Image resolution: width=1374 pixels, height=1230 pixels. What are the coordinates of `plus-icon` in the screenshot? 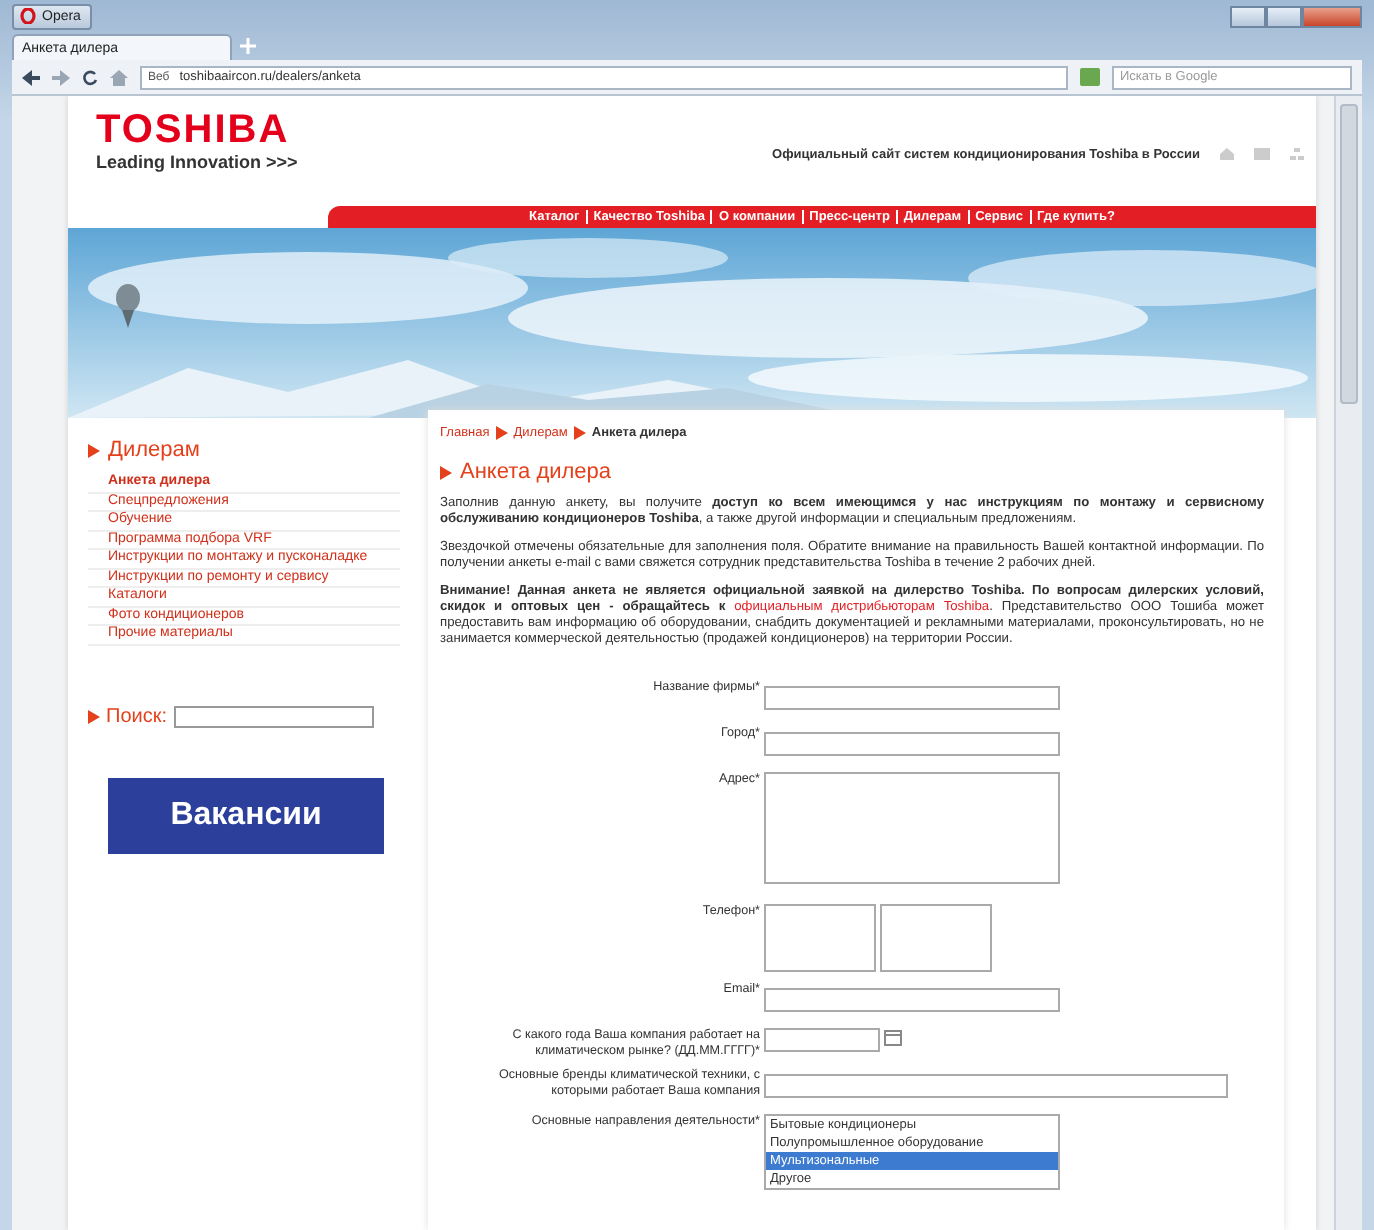 It's located at (248, 46).